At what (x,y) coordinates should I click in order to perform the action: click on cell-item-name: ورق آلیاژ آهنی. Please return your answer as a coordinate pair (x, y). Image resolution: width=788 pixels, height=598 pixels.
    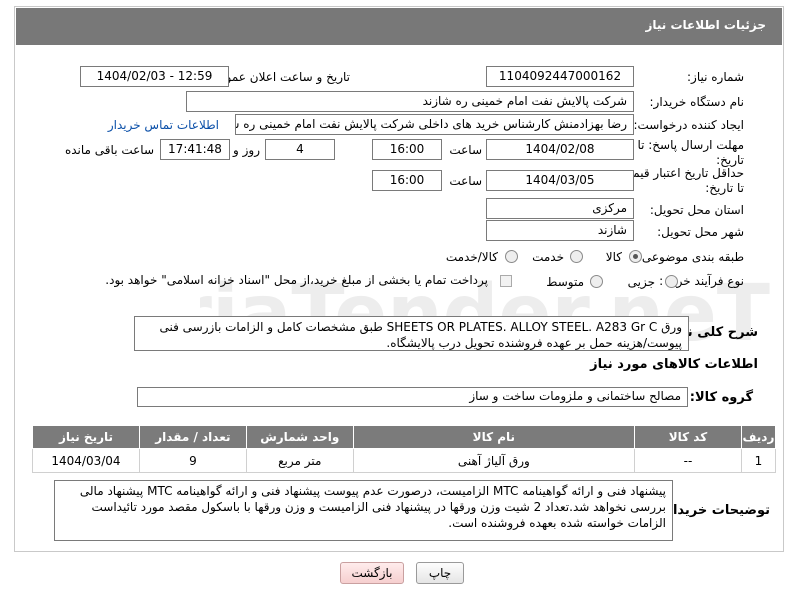
    Looking at the image, I should click on (494, 460).